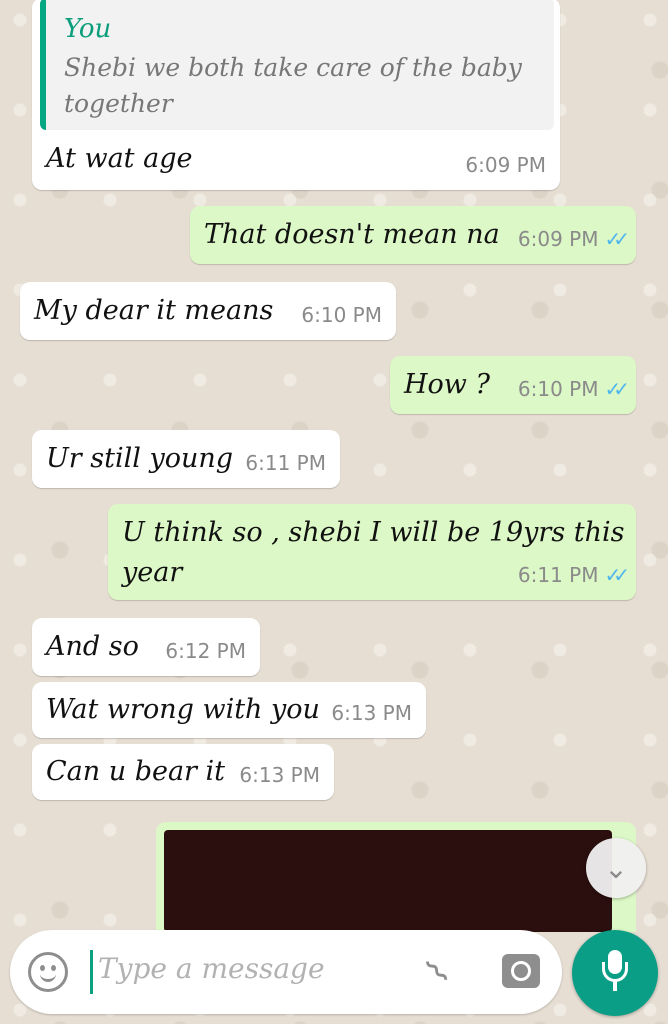  I want to click on chevron-double-down-icon: ⌄, so click(616, 868).